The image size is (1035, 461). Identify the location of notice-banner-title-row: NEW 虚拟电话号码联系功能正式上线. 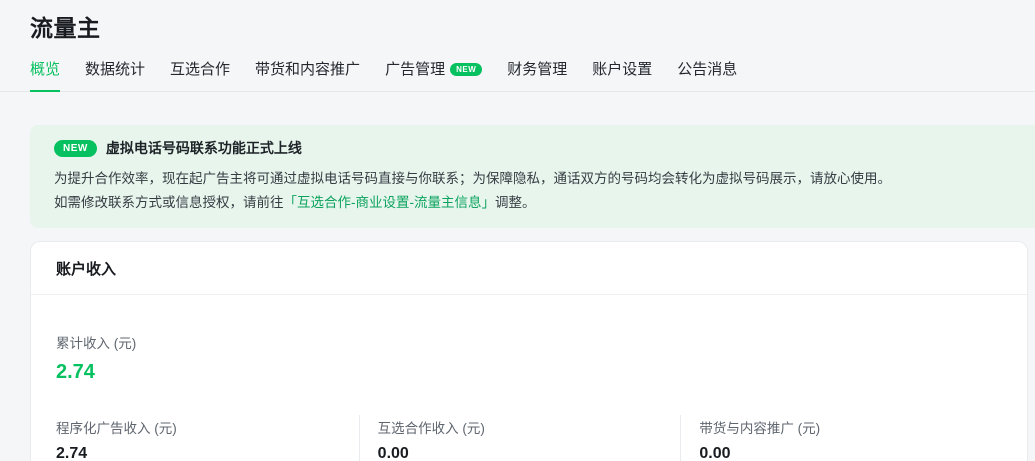
(537, 148).